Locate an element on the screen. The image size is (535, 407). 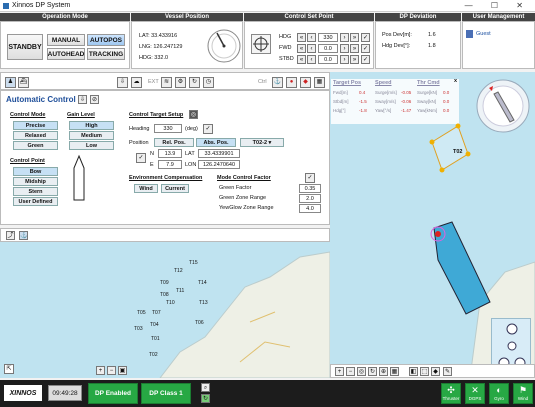
control-point-option-1: Midship is located at coordinates (35, 181).